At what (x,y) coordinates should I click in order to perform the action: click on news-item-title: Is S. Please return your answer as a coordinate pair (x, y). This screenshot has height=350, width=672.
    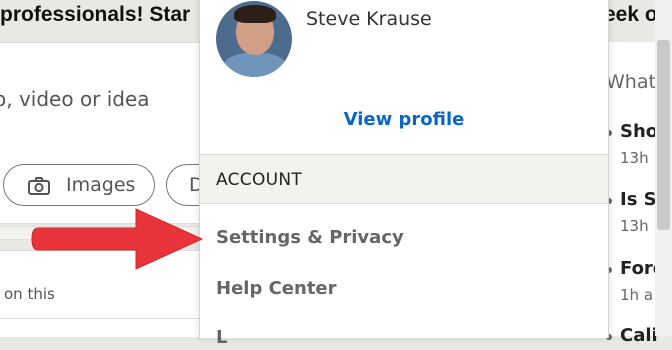
    Looking at the image, I should click on (638, 199).